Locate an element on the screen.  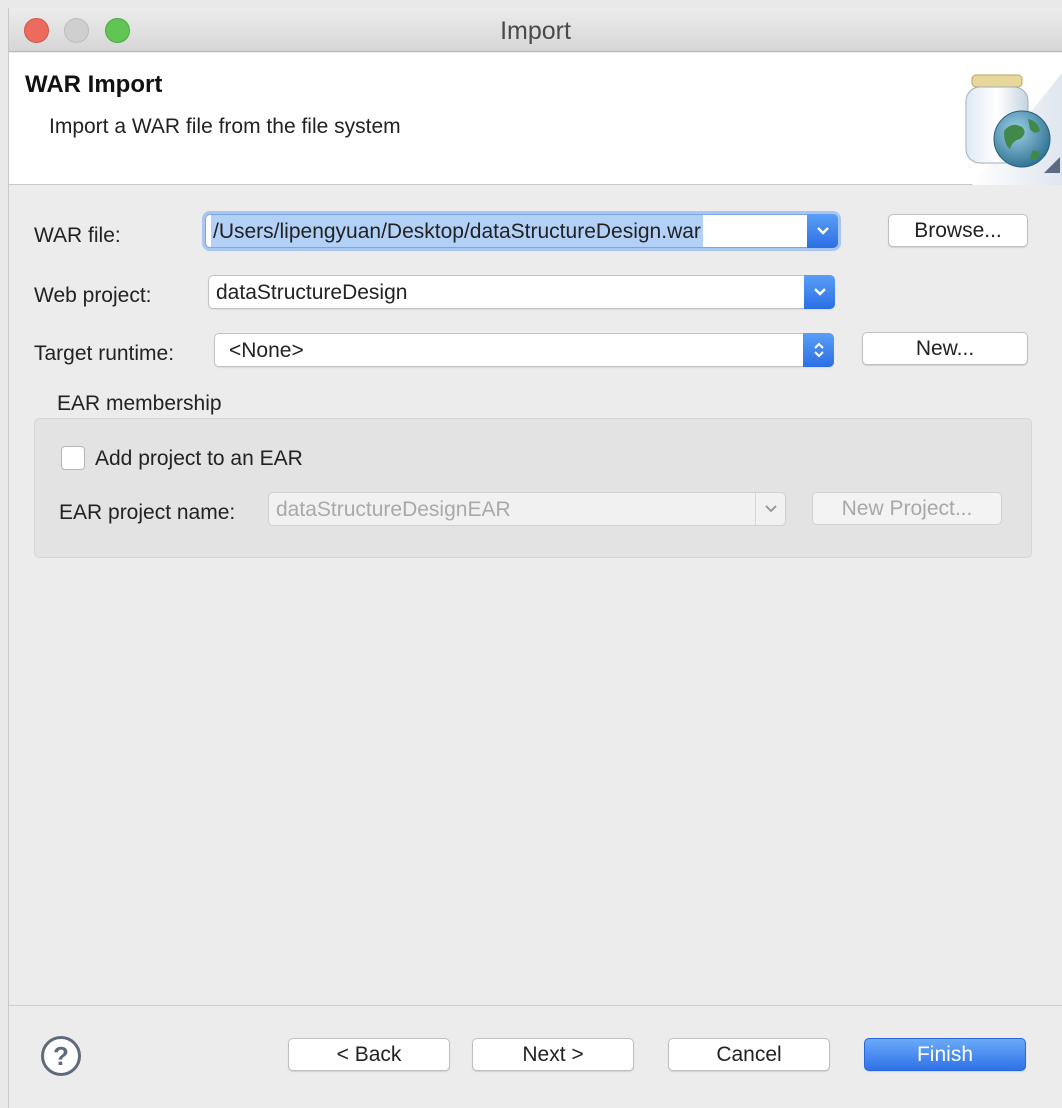
ear-project-name-combo: dataStructureDesignEAR is located at coordinates (527, 509).